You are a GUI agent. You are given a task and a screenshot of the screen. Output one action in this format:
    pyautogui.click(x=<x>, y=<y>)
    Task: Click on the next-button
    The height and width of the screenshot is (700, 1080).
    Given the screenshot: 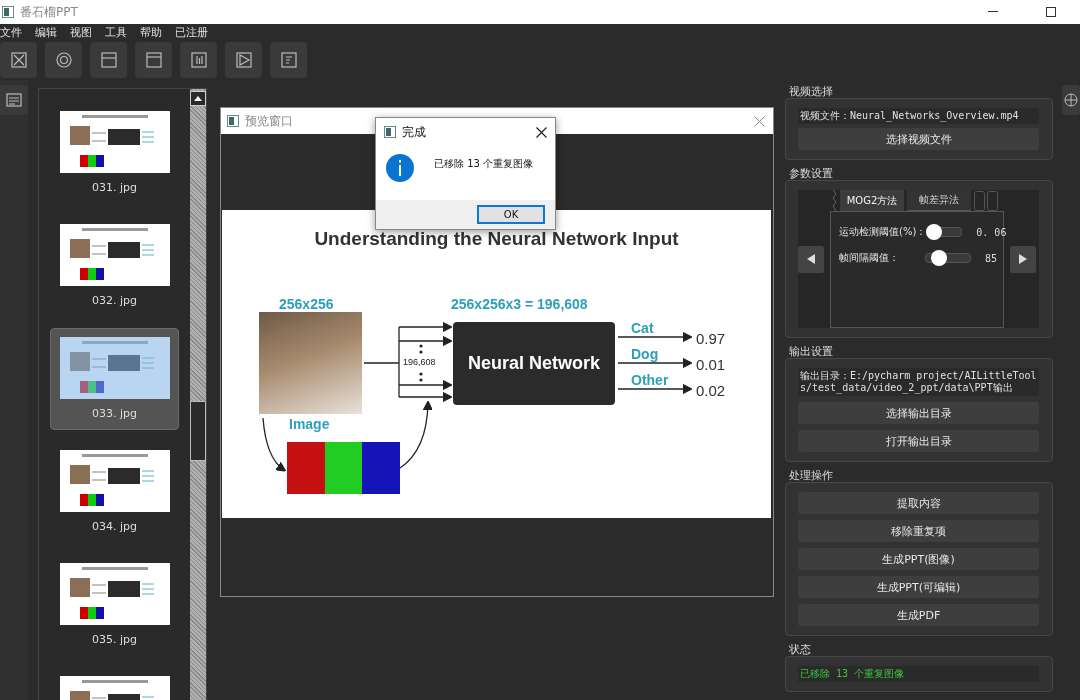 What is the action you would take?
    pyautogui.click(x=1023, y=259)
    